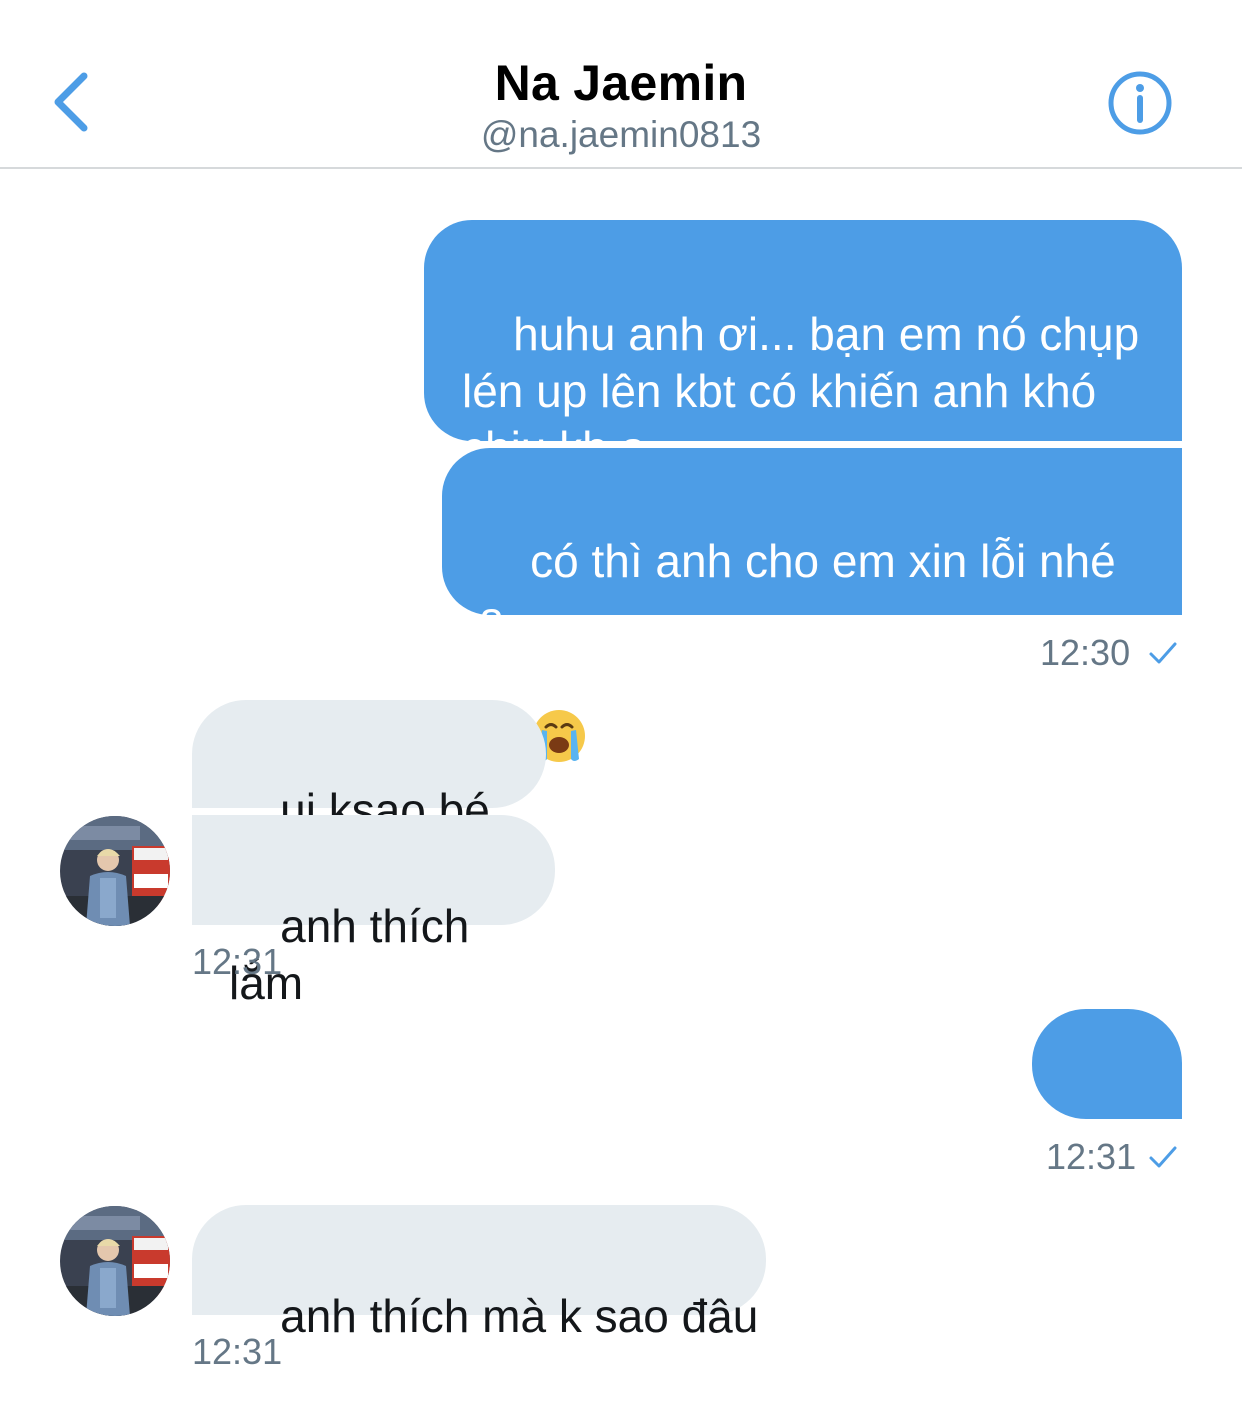  What do you see at coordinates (479, 1273) in the screenshot?
I see `message-bubble-incoming: anh thích mà k sao đâu` at bounding box center [479, 1273].